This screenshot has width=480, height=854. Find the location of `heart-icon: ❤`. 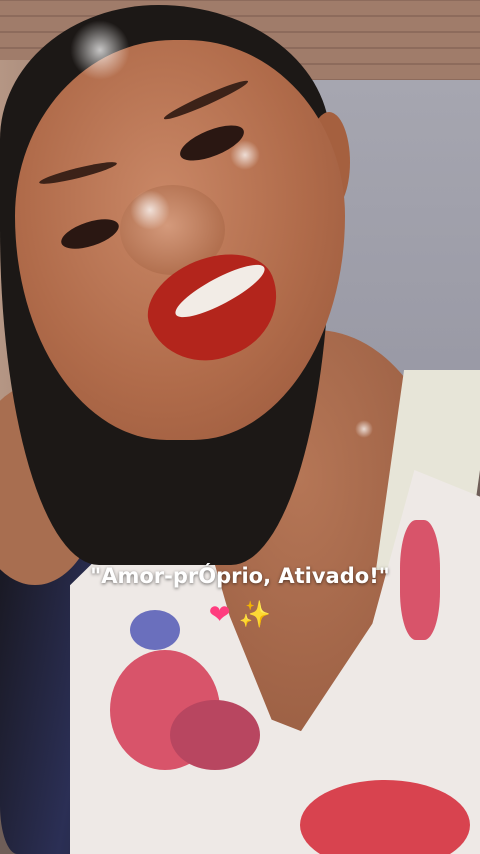

heart-icon: ❤ is located at coordinates (219, 615).